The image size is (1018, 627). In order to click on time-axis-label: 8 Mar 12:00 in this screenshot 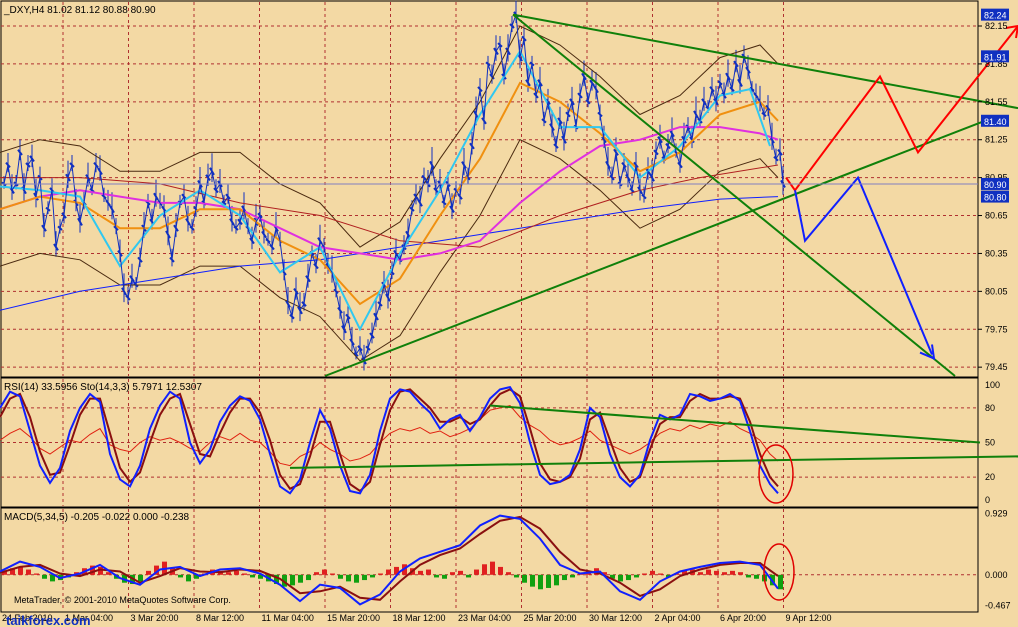, I will do `click(220, 618)`.